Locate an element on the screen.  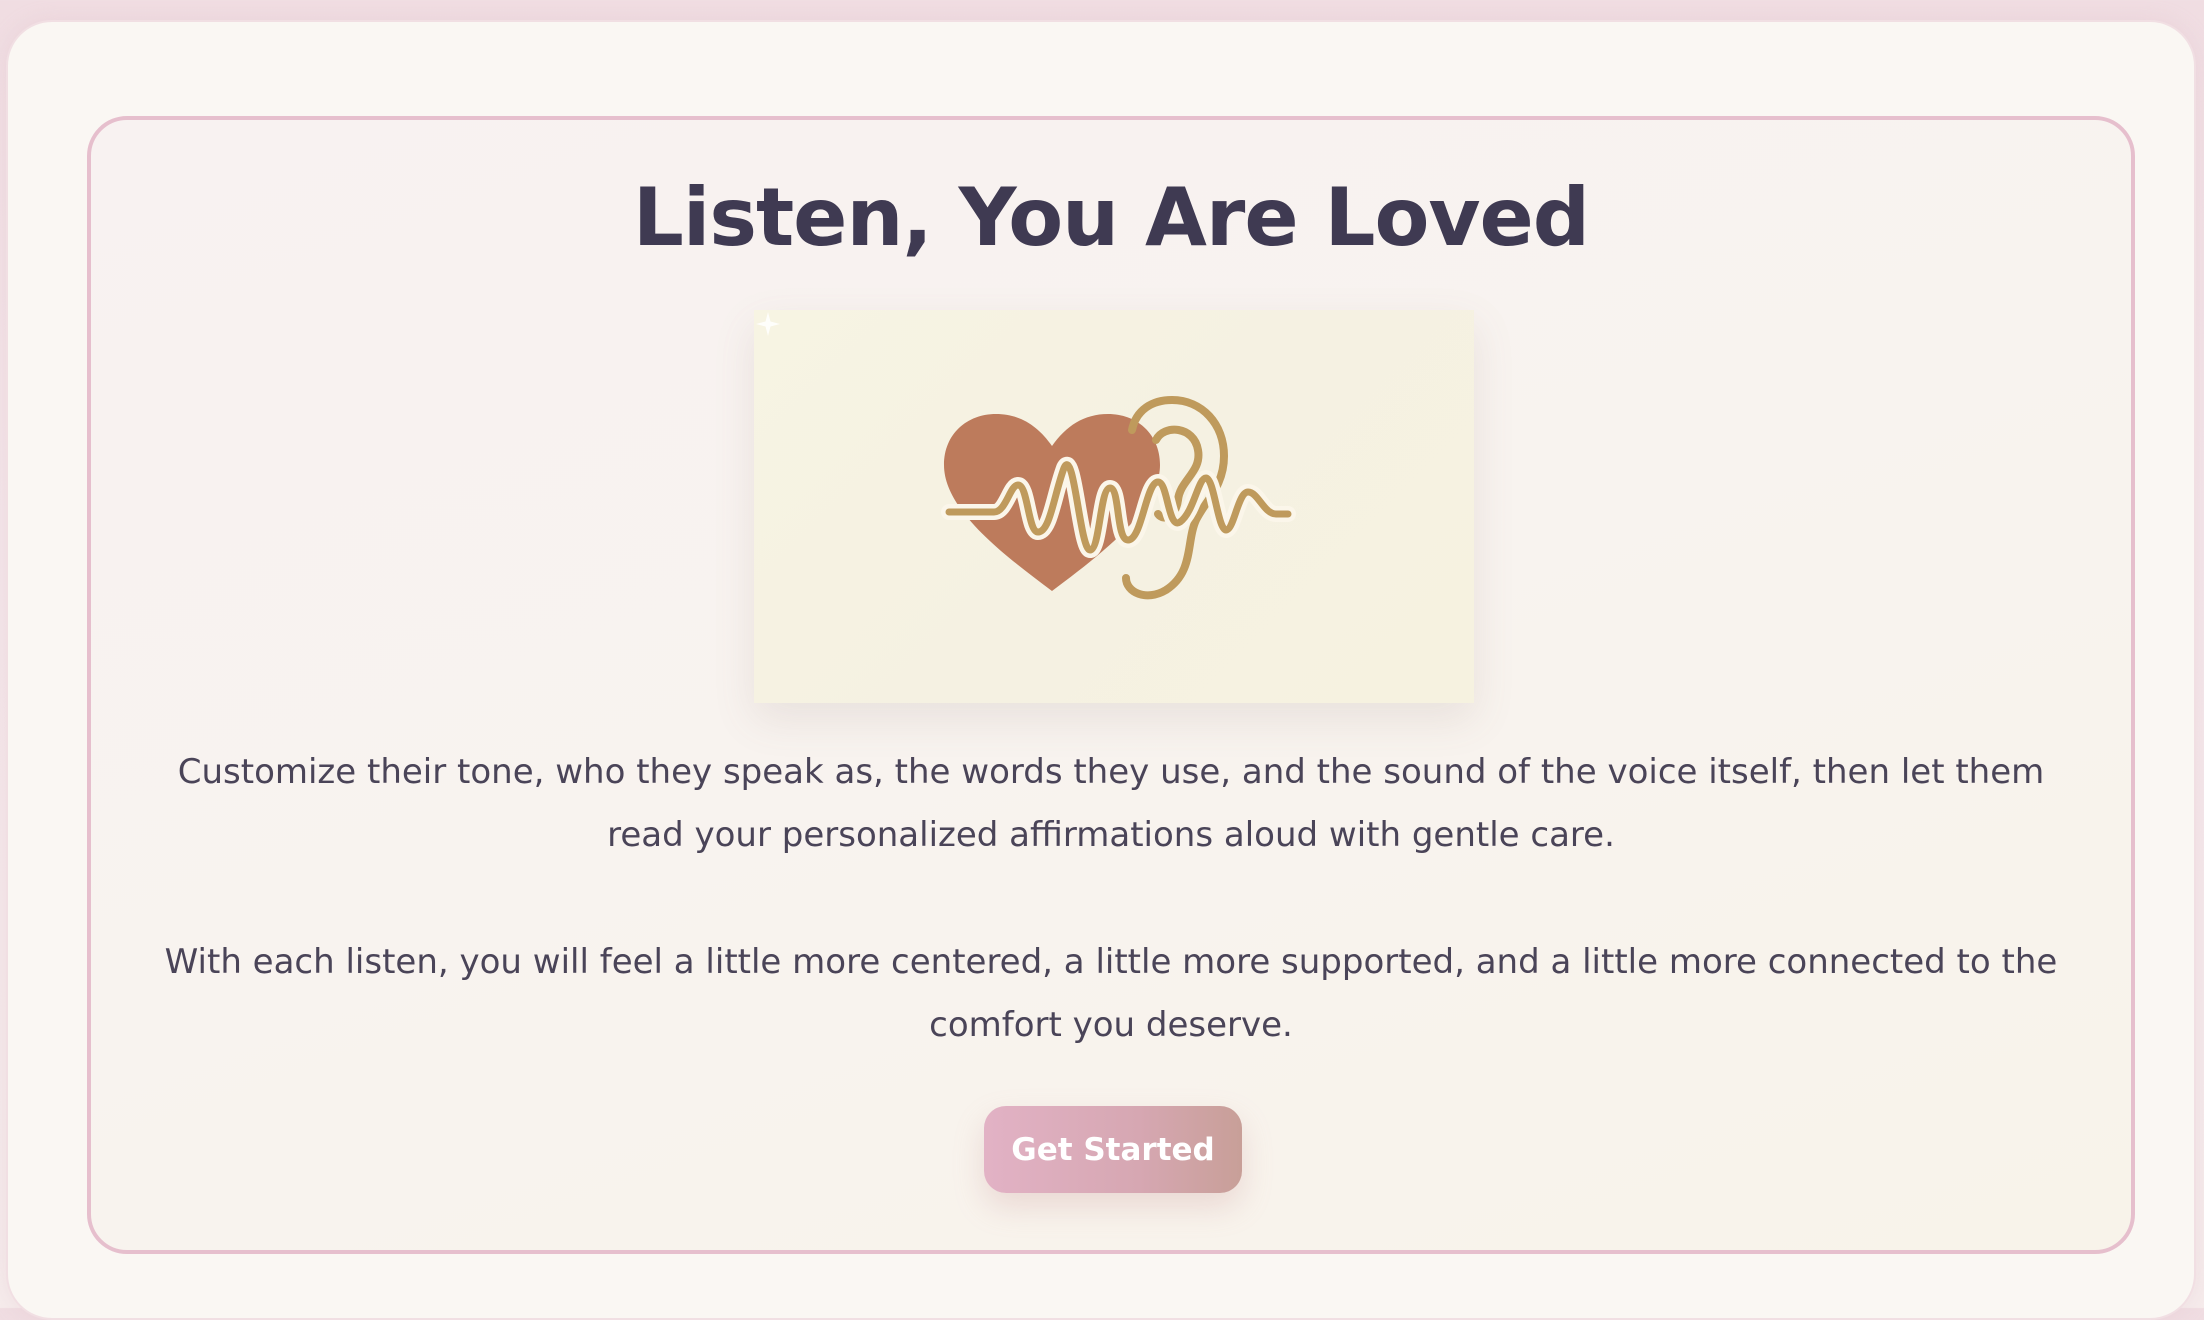
get-started-button: Get Started is located at coordinates (1113, 1149).